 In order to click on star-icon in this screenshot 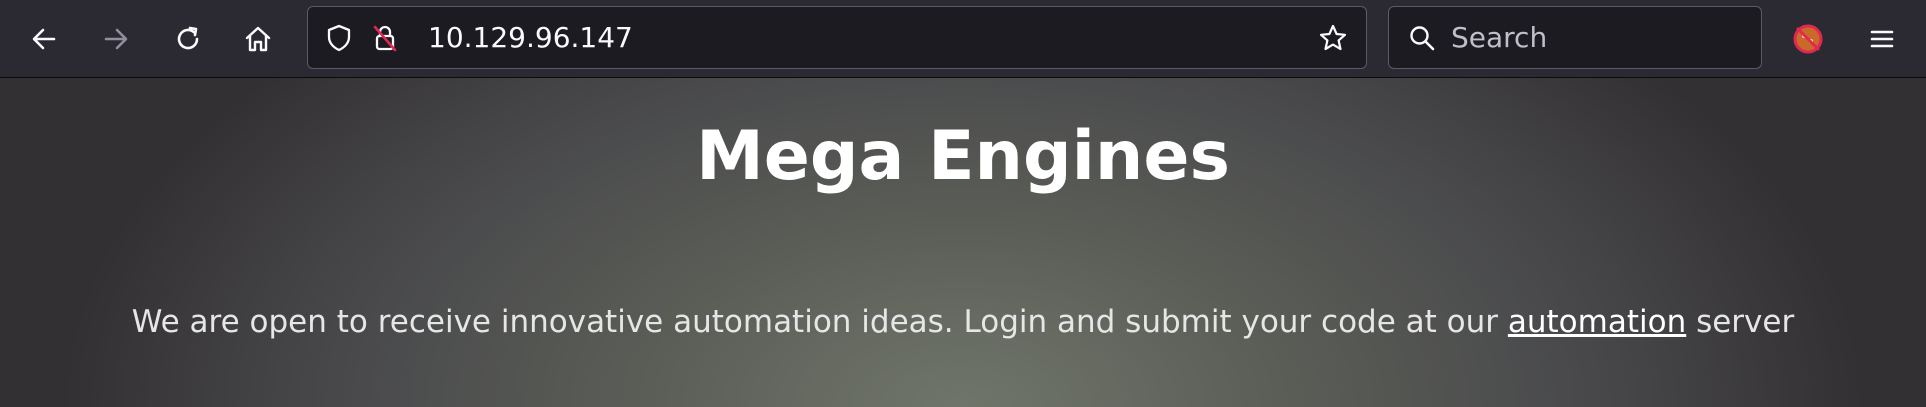, I will do `click(1333, 38)`.